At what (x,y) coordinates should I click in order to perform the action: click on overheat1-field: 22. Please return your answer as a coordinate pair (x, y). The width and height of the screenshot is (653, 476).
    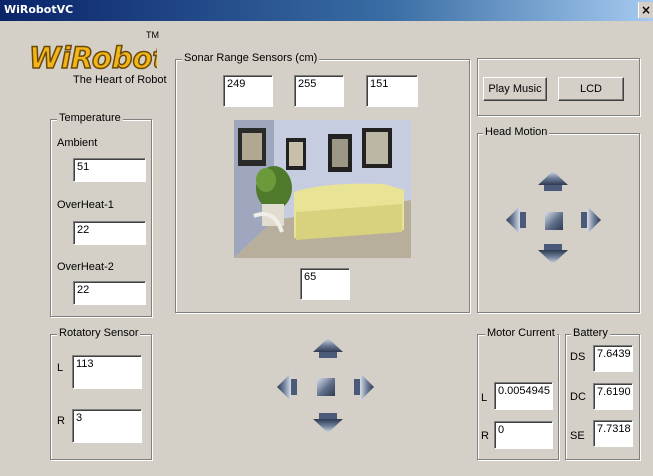
    Looking at the image, I should click on (109, 233).